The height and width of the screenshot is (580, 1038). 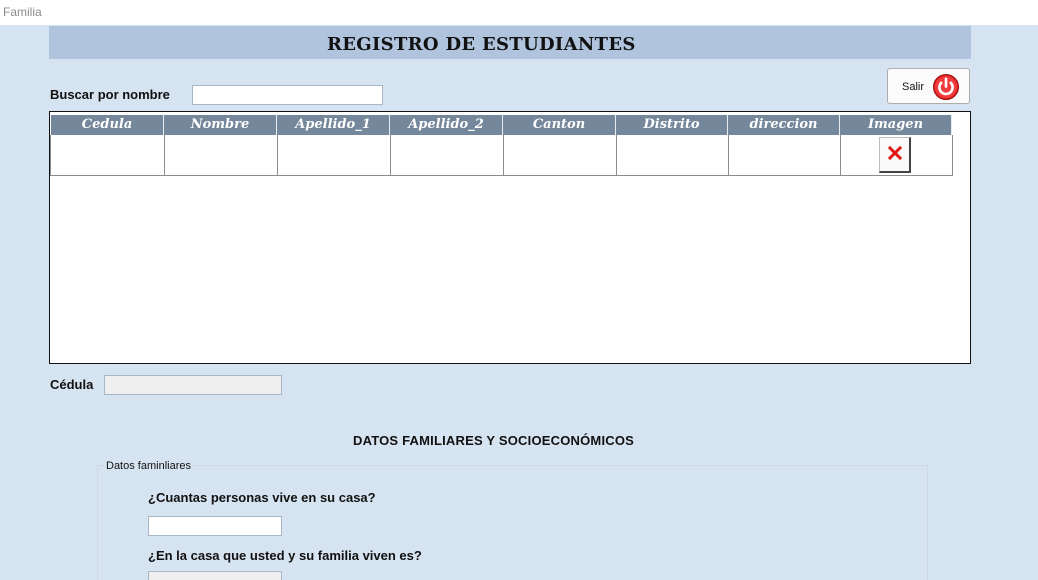 I want to click on search-input, so click(x=287, y=95).